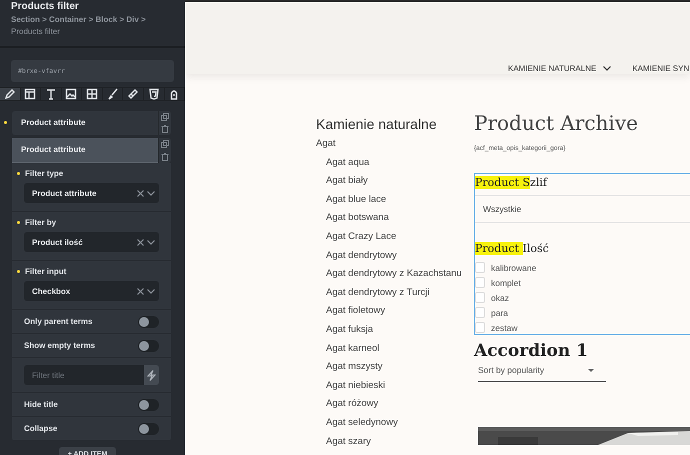 The image size is (690, 455). I want to click on category-link: Agat aqua, so click(395, 165).